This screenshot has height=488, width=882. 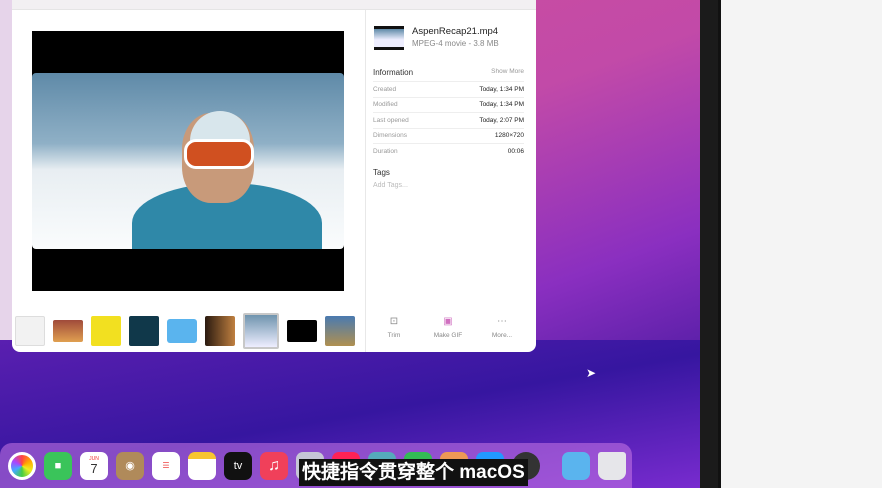 I want to click on downloads-folder-icon, so click(x=576, y=465).